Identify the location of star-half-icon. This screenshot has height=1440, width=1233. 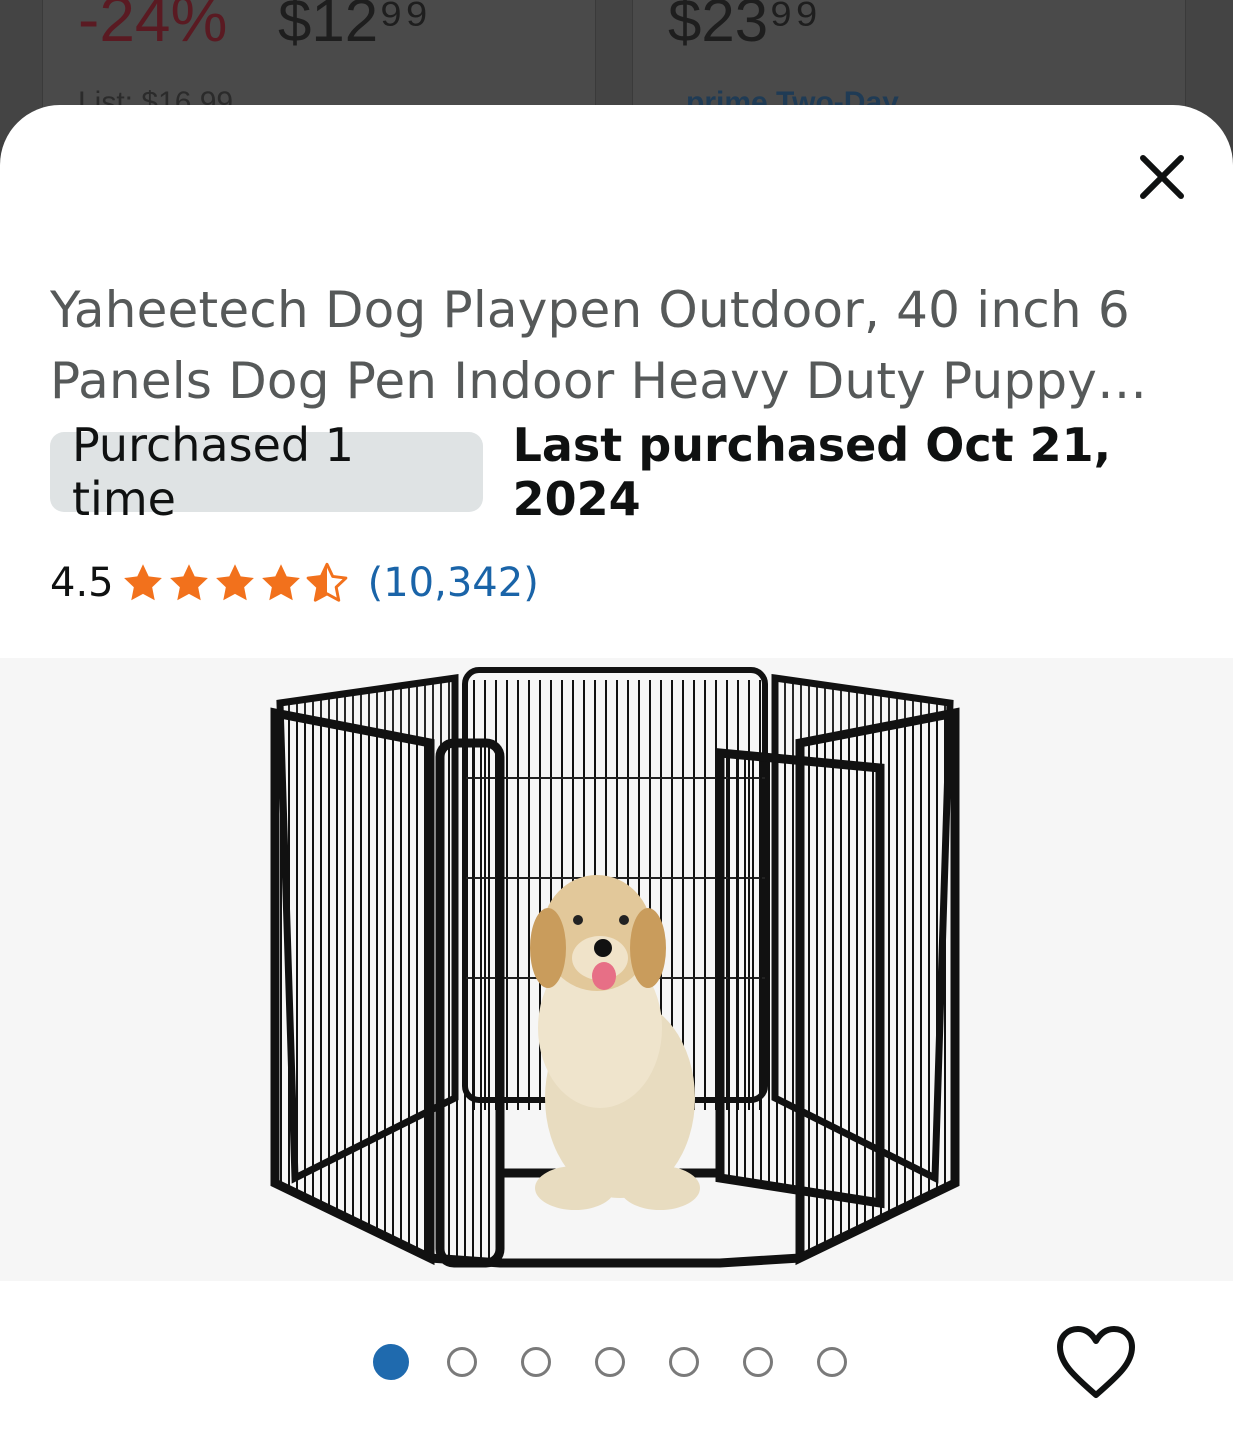
(326, 582).